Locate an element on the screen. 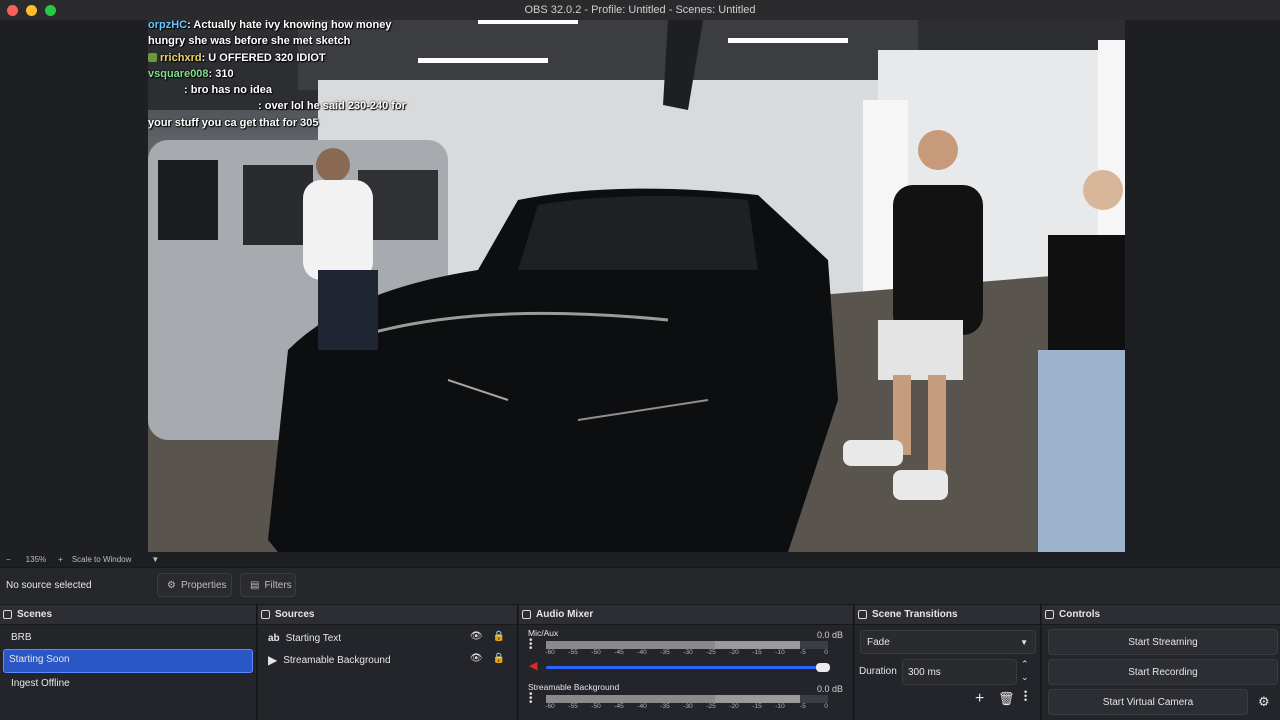 The width and height of the screenshot is (1280, 720). source-status: No source selected is located at coordinates (49, 585).